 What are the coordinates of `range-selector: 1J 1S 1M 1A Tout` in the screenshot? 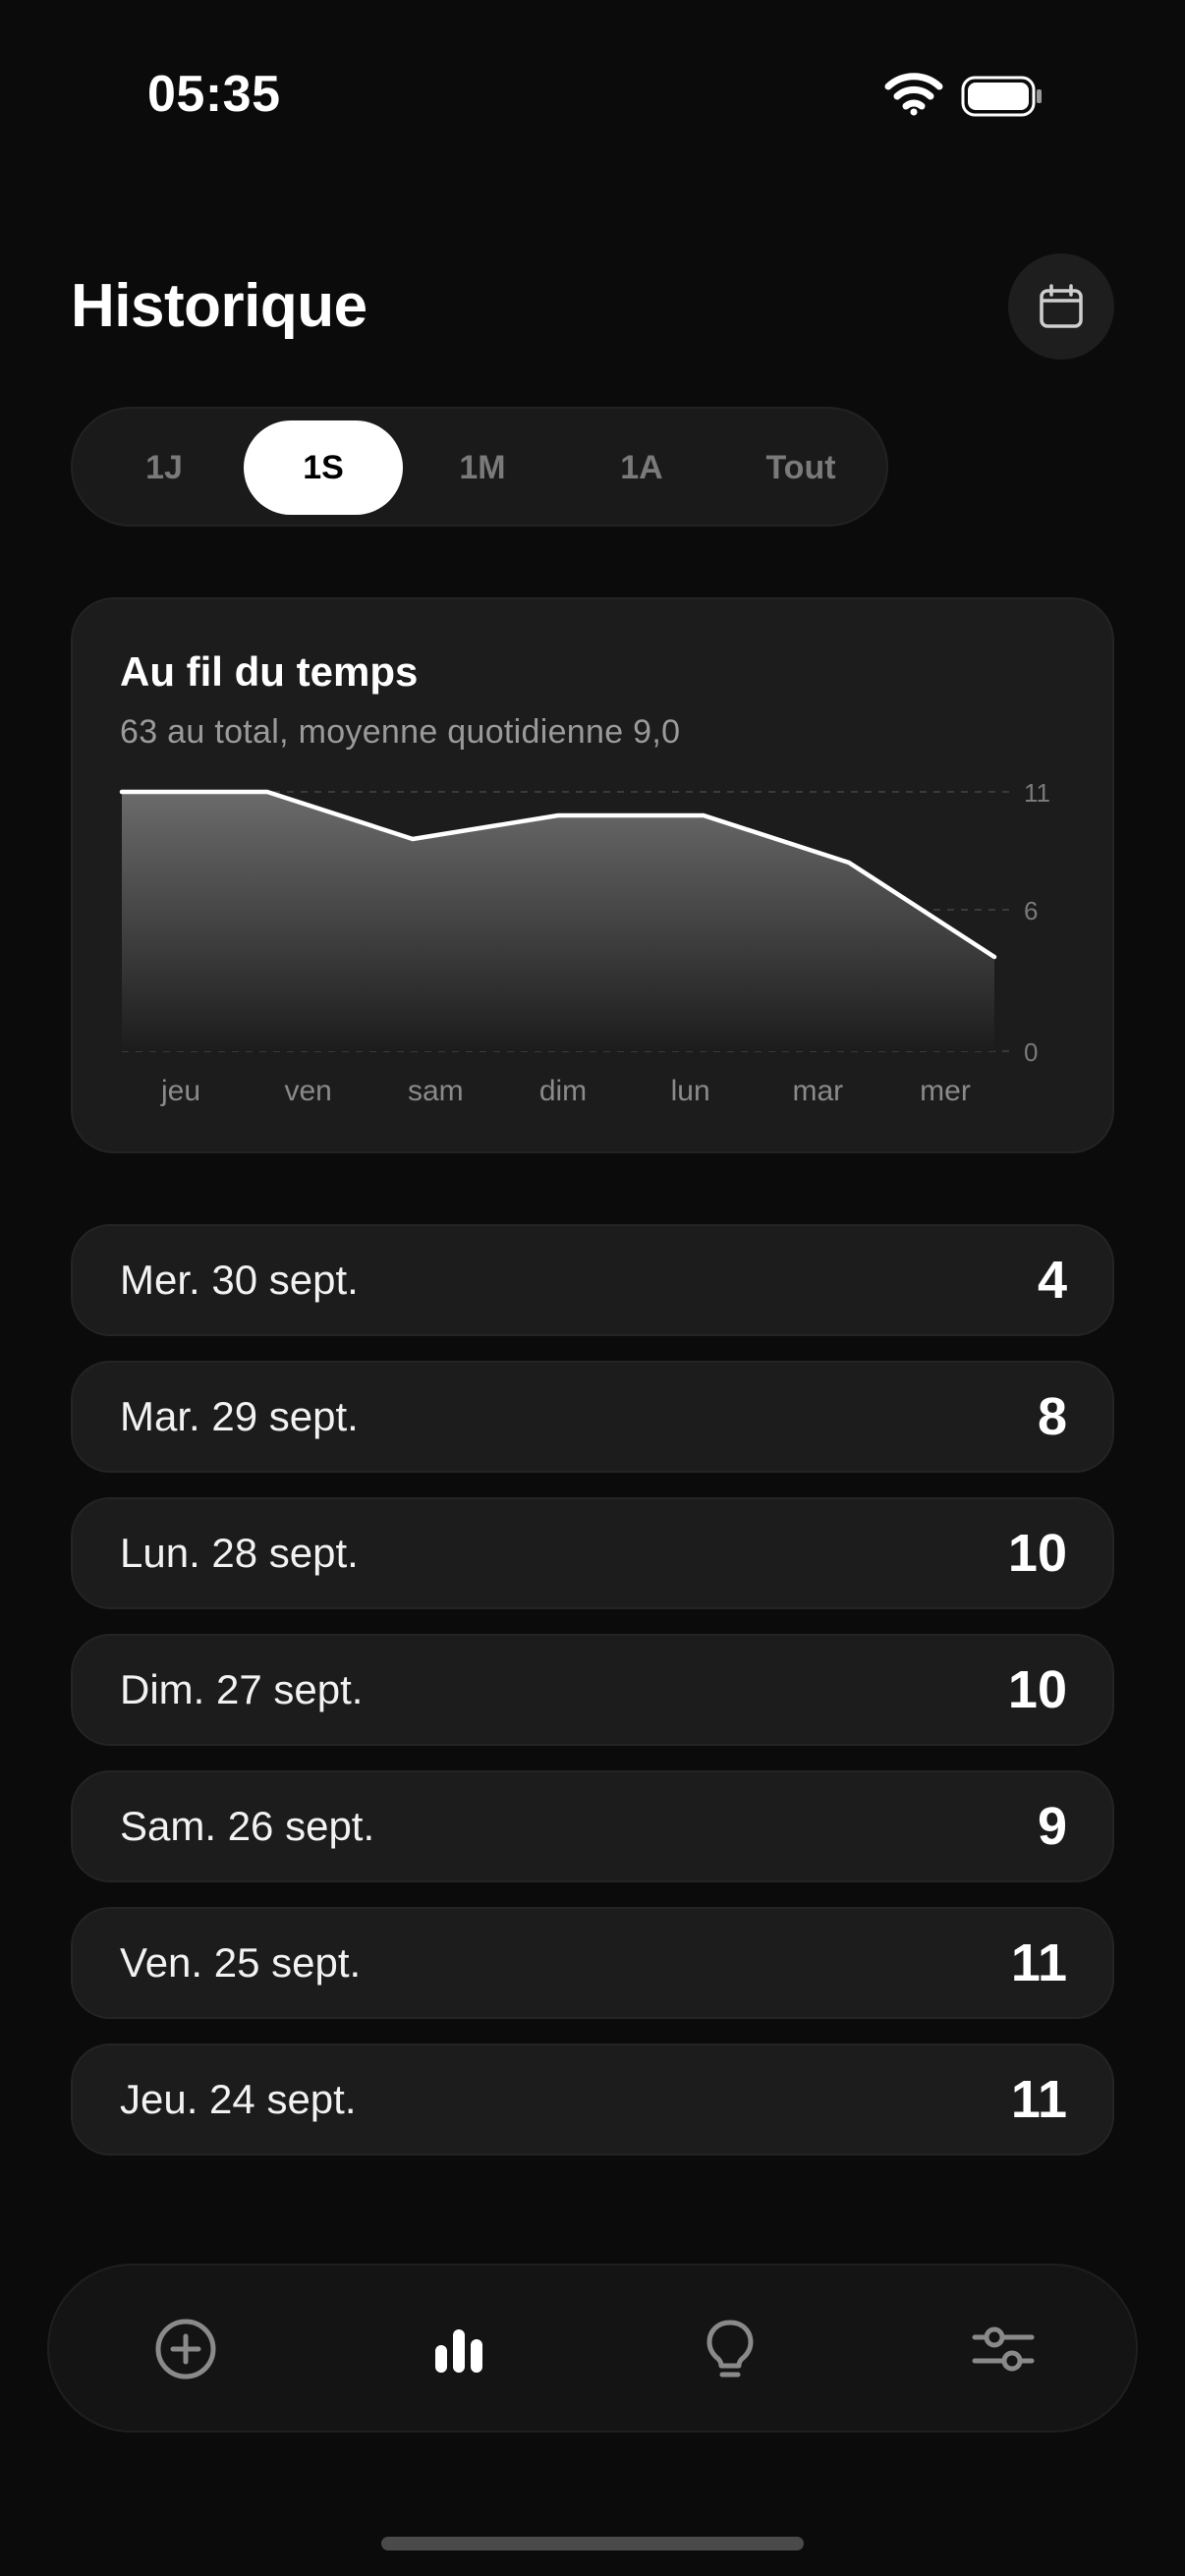 It's located at (480, 467).